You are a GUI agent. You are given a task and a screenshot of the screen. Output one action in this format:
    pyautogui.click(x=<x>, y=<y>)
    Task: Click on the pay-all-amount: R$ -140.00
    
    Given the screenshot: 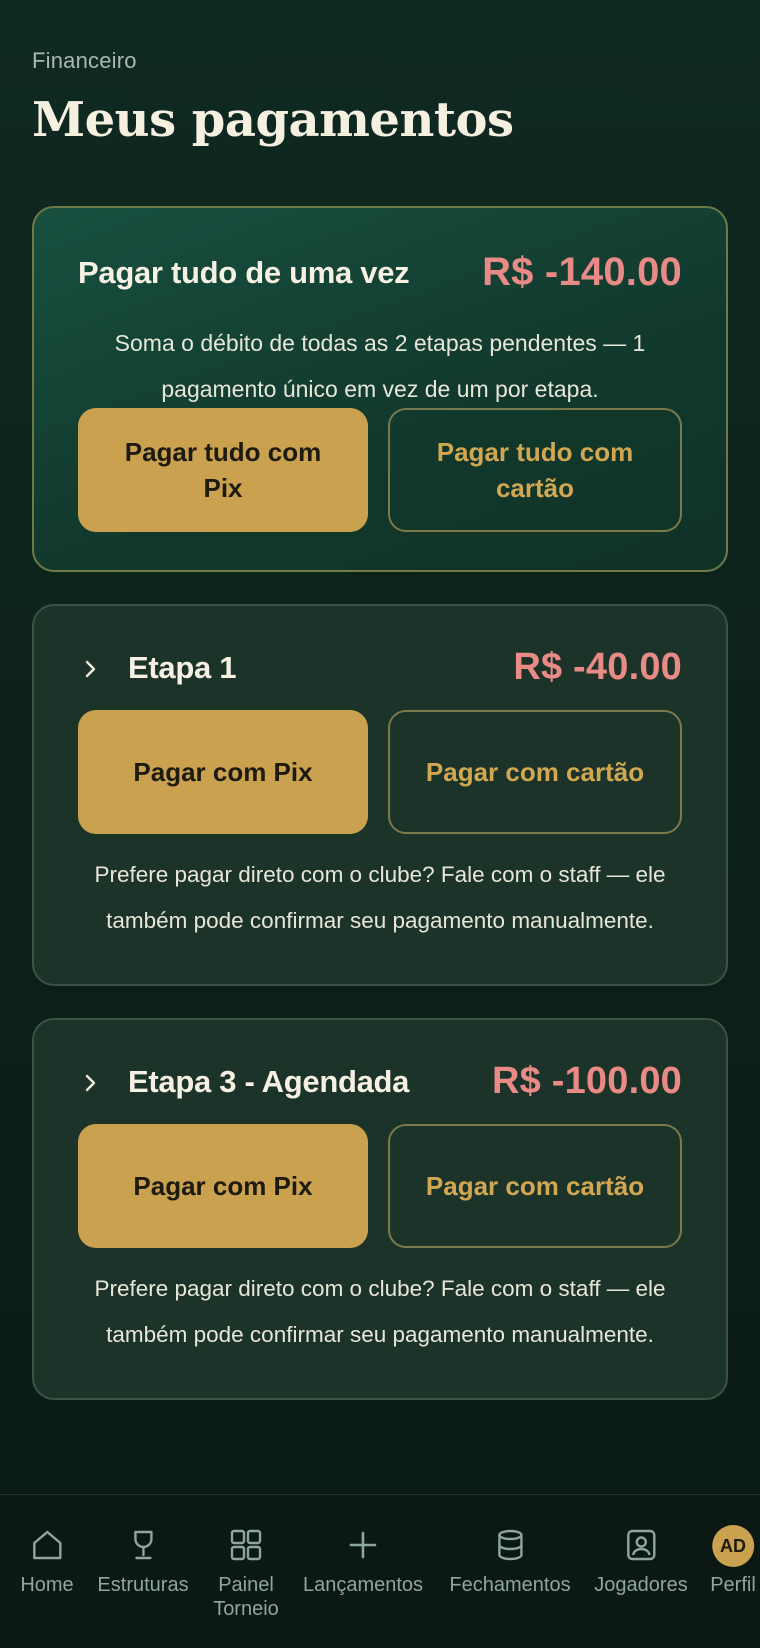 What is the action you would take?
    pyautogui.click(x=582, y=272)
    